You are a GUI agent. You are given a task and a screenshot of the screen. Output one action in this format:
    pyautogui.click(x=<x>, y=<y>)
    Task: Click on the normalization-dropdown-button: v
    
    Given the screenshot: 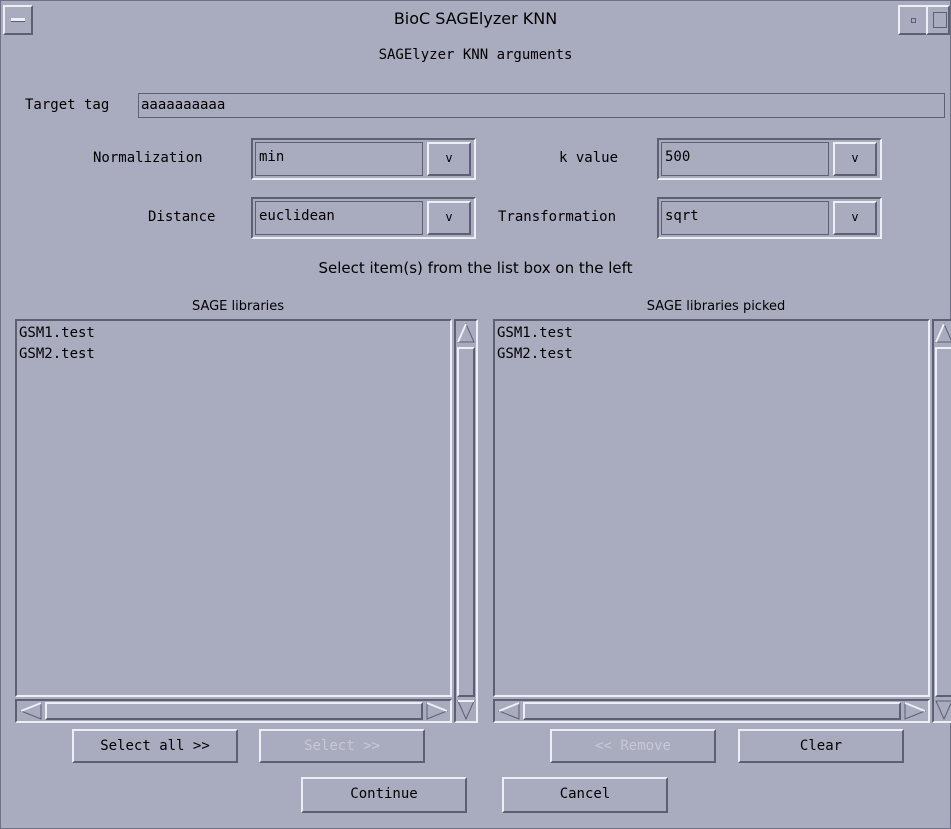 What is the action you would take?
    pyautogui.click(x=449, y=159)
    